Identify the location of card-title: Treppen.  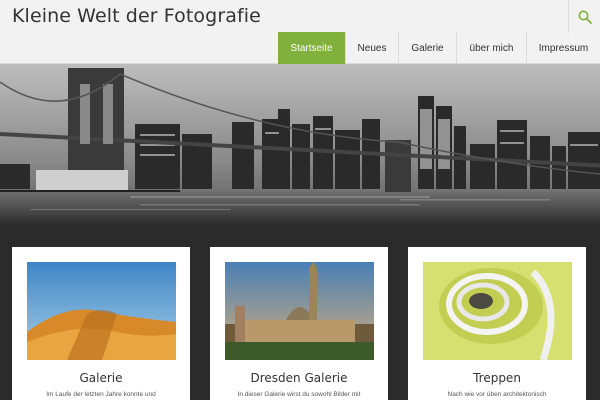
(497, 378).